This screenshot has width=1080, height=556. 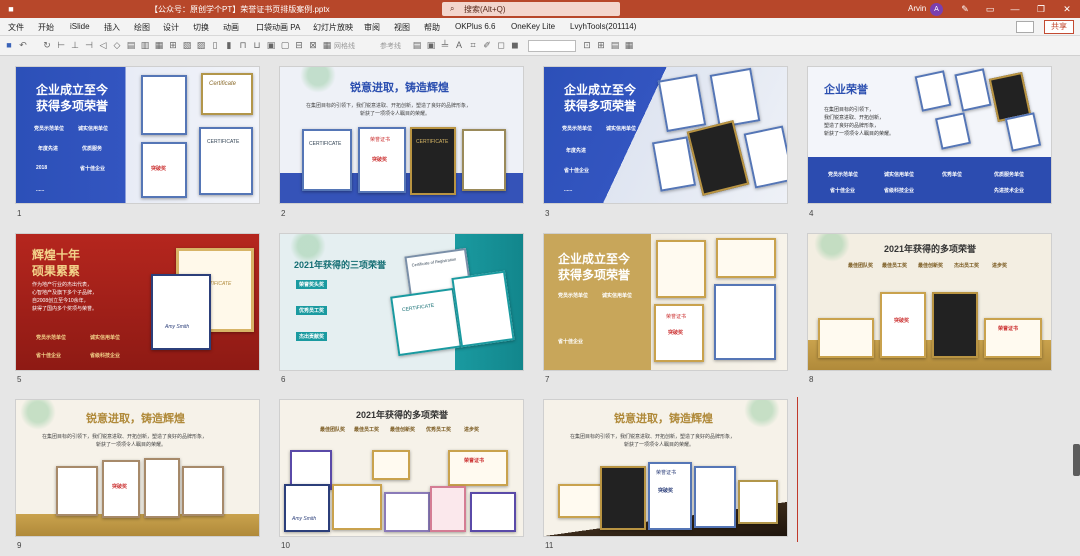 I want to click on award-text: 先进技术企业, so click(x=1009, y=191).